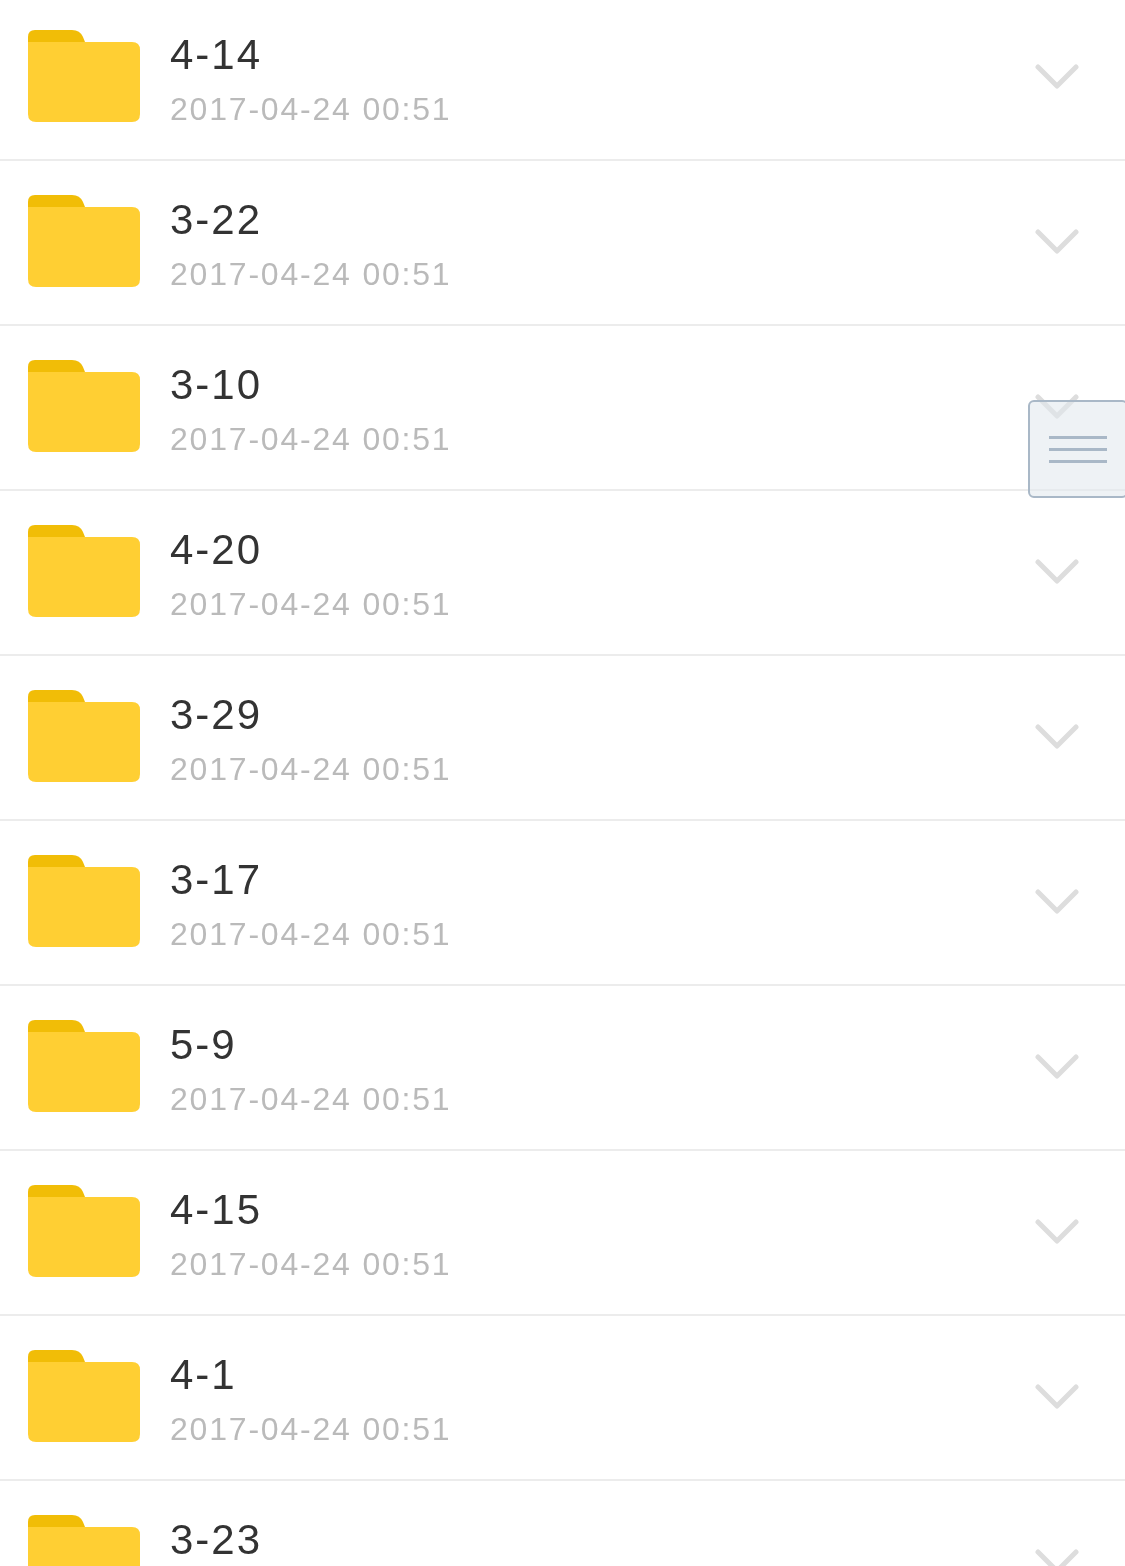 Image resolution: width=1125 pixels, height=1566 pixels. What do you see at coordinates (217, 1210) in the screenshot?
I see `folder-name: 4-15` at bounding box center [217, 1210].